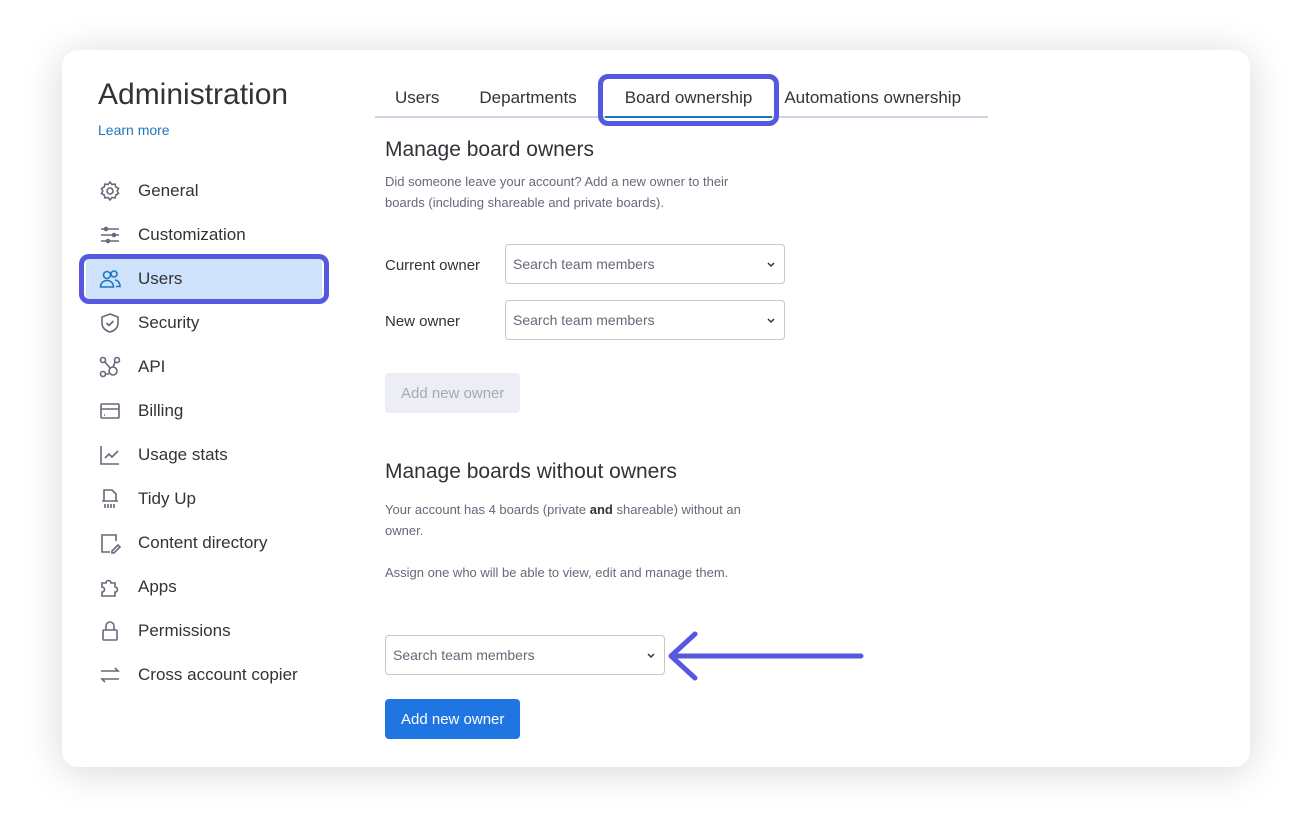  What do you see at coordinates (110, 235) in the screenshot?
I see `sliders-icon` at bounding box center [110, 235].